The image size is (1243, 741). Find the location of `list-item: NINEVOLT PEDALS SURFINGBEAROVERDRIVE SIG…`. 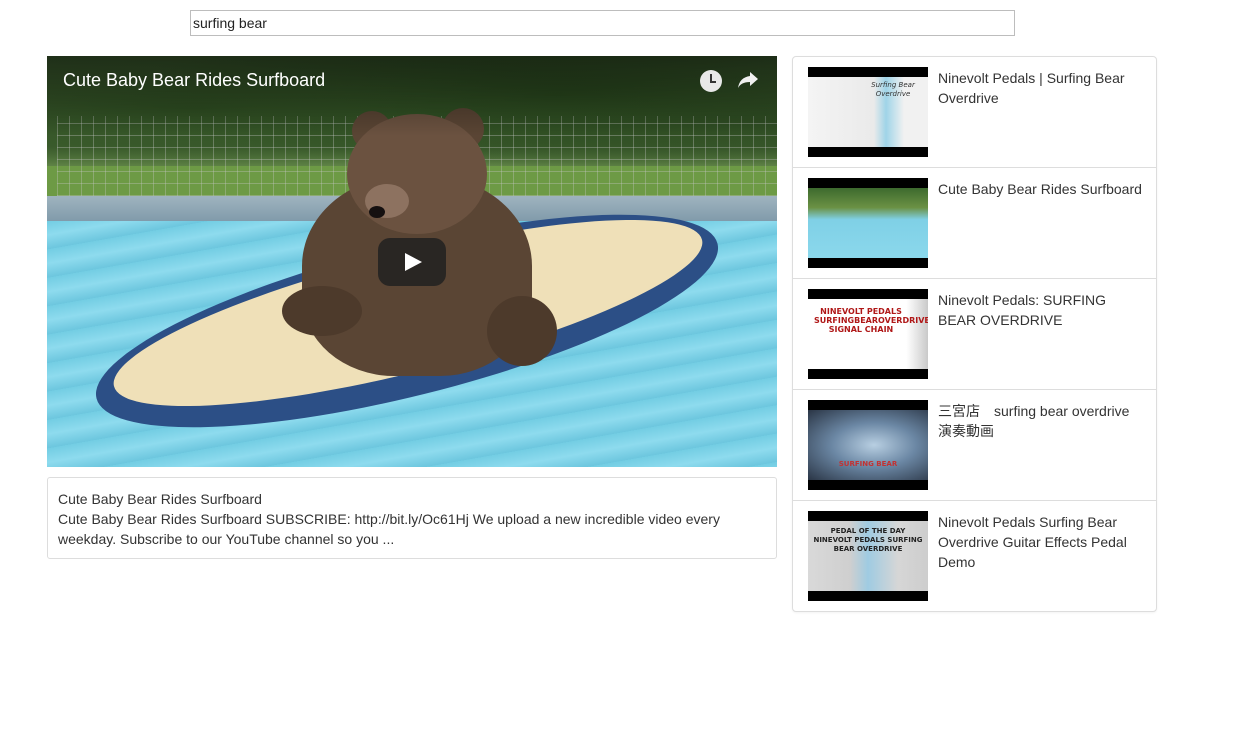

list-item: NINEVOLT PEDALS SURFINGBEAROVERDRIVE SIG… is located at coordinates (974, 334).